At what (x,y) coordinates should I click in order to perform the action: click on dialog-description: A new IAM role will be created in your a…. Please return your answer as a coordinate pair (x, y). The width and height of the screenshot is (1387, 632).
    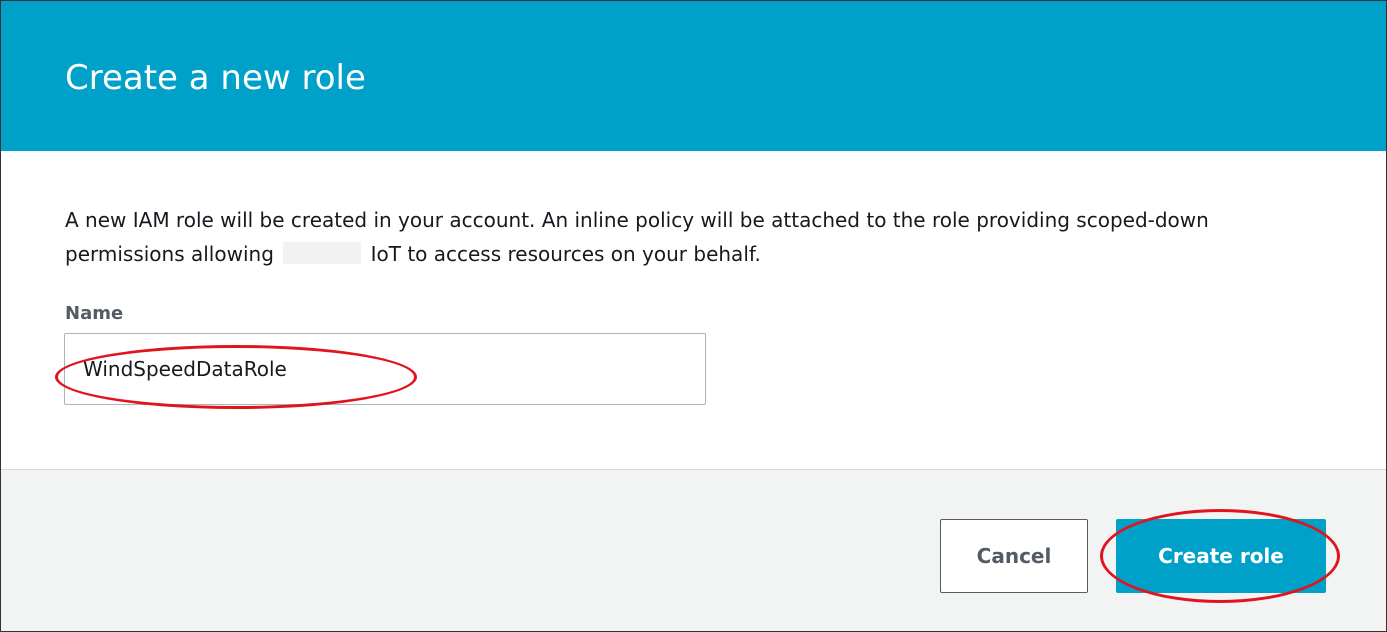
    Looking at the image, I should click on (675, 237).